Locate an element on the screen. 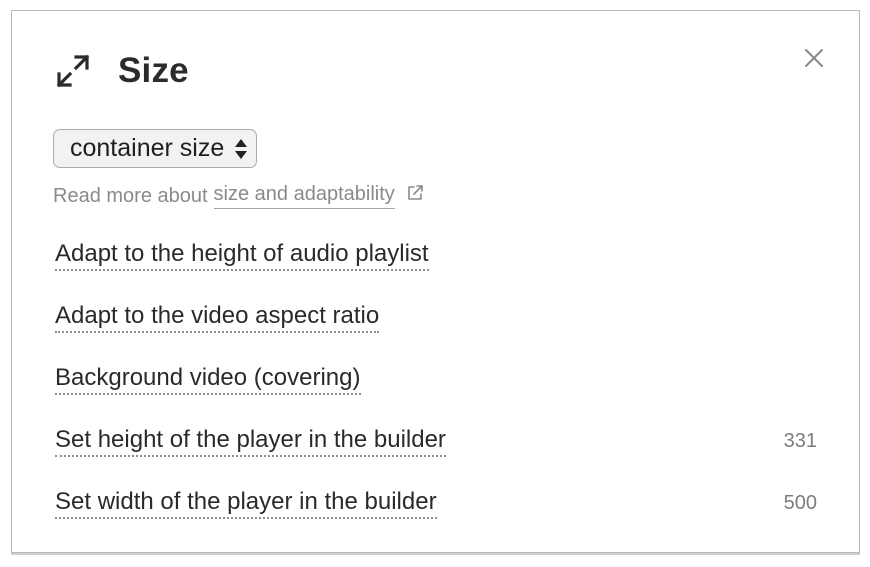  external-link-icon is located at coordinates (415, 193).